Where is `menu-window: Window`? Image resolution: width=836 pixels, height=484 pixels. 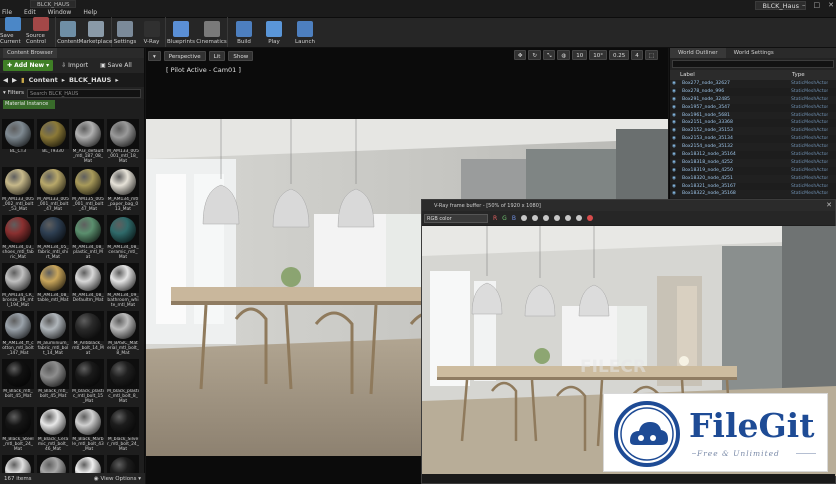 menu-window: Window is located at coordinates (60, 12).